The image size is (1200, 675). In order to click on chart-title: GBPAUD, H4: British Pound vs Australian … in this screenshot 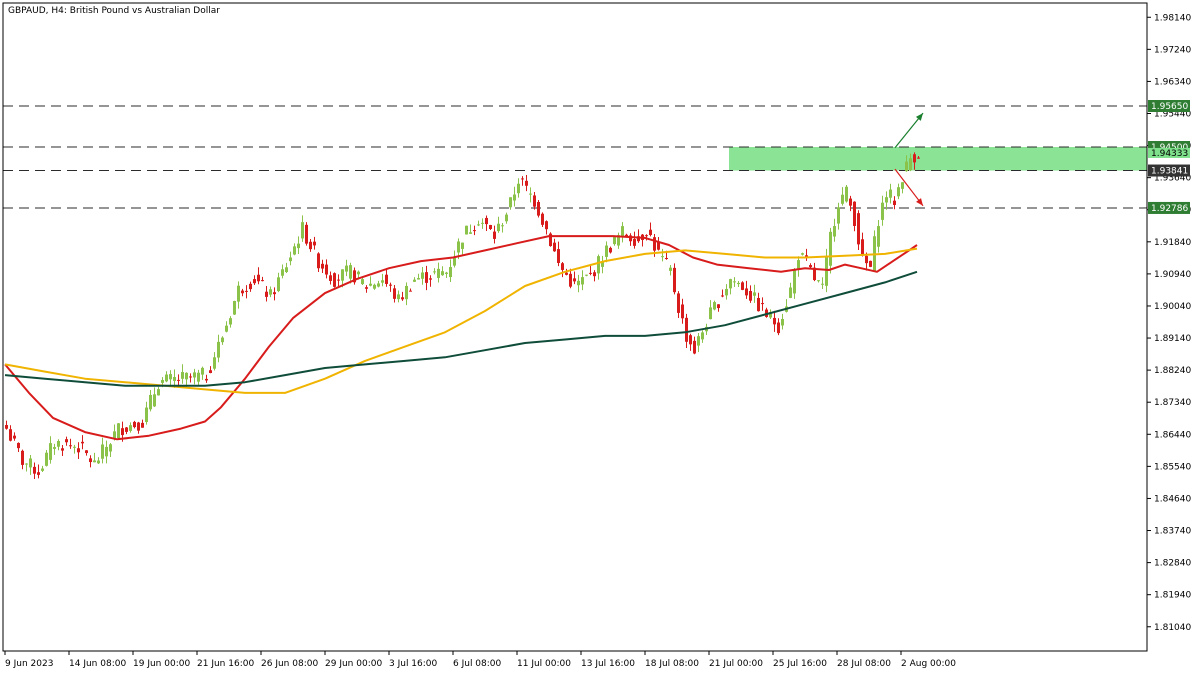, I will do `click(114, 11)`.